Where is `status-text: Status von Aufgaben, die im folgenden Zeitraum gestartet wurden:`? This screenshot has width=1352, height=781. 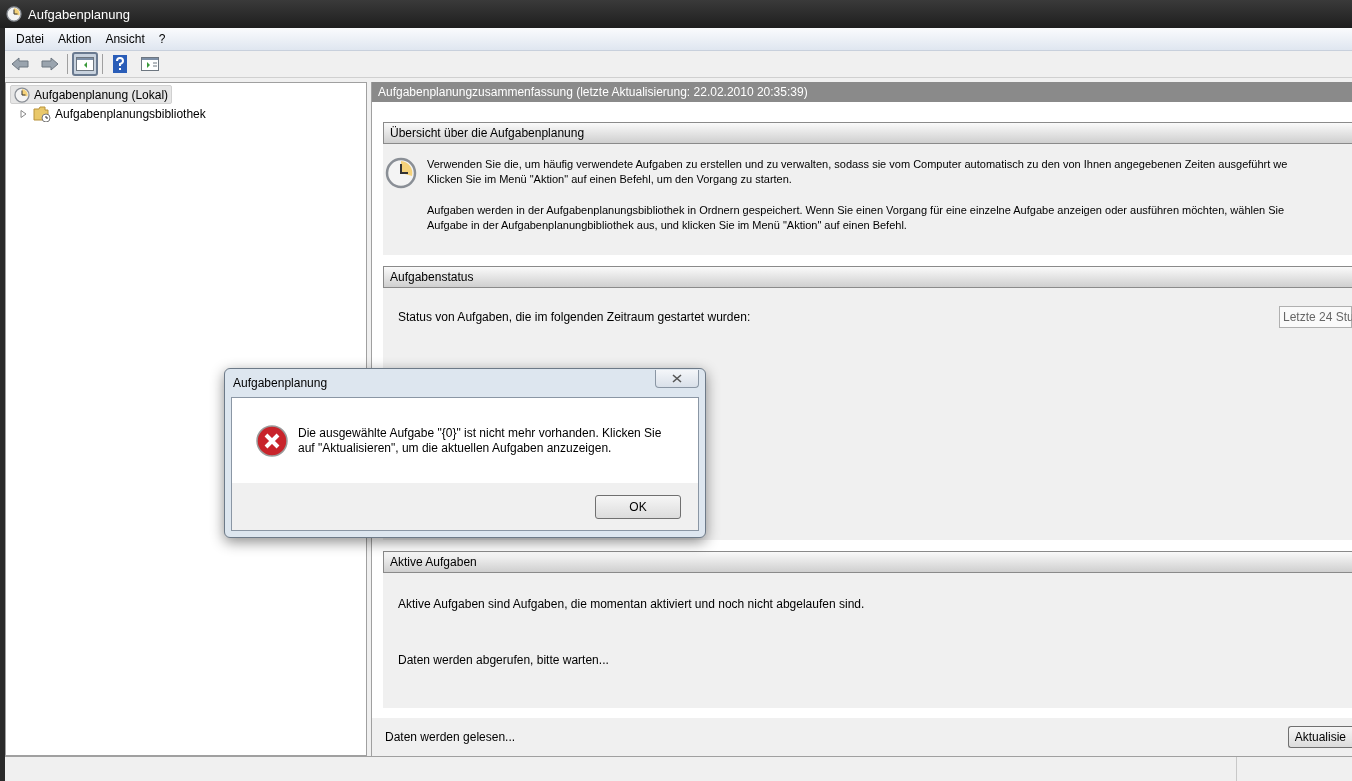 status-text: Status von Aufgaben, die im folgenden Zeitraum gestartet wurden: is located at coordinates (574, 317).